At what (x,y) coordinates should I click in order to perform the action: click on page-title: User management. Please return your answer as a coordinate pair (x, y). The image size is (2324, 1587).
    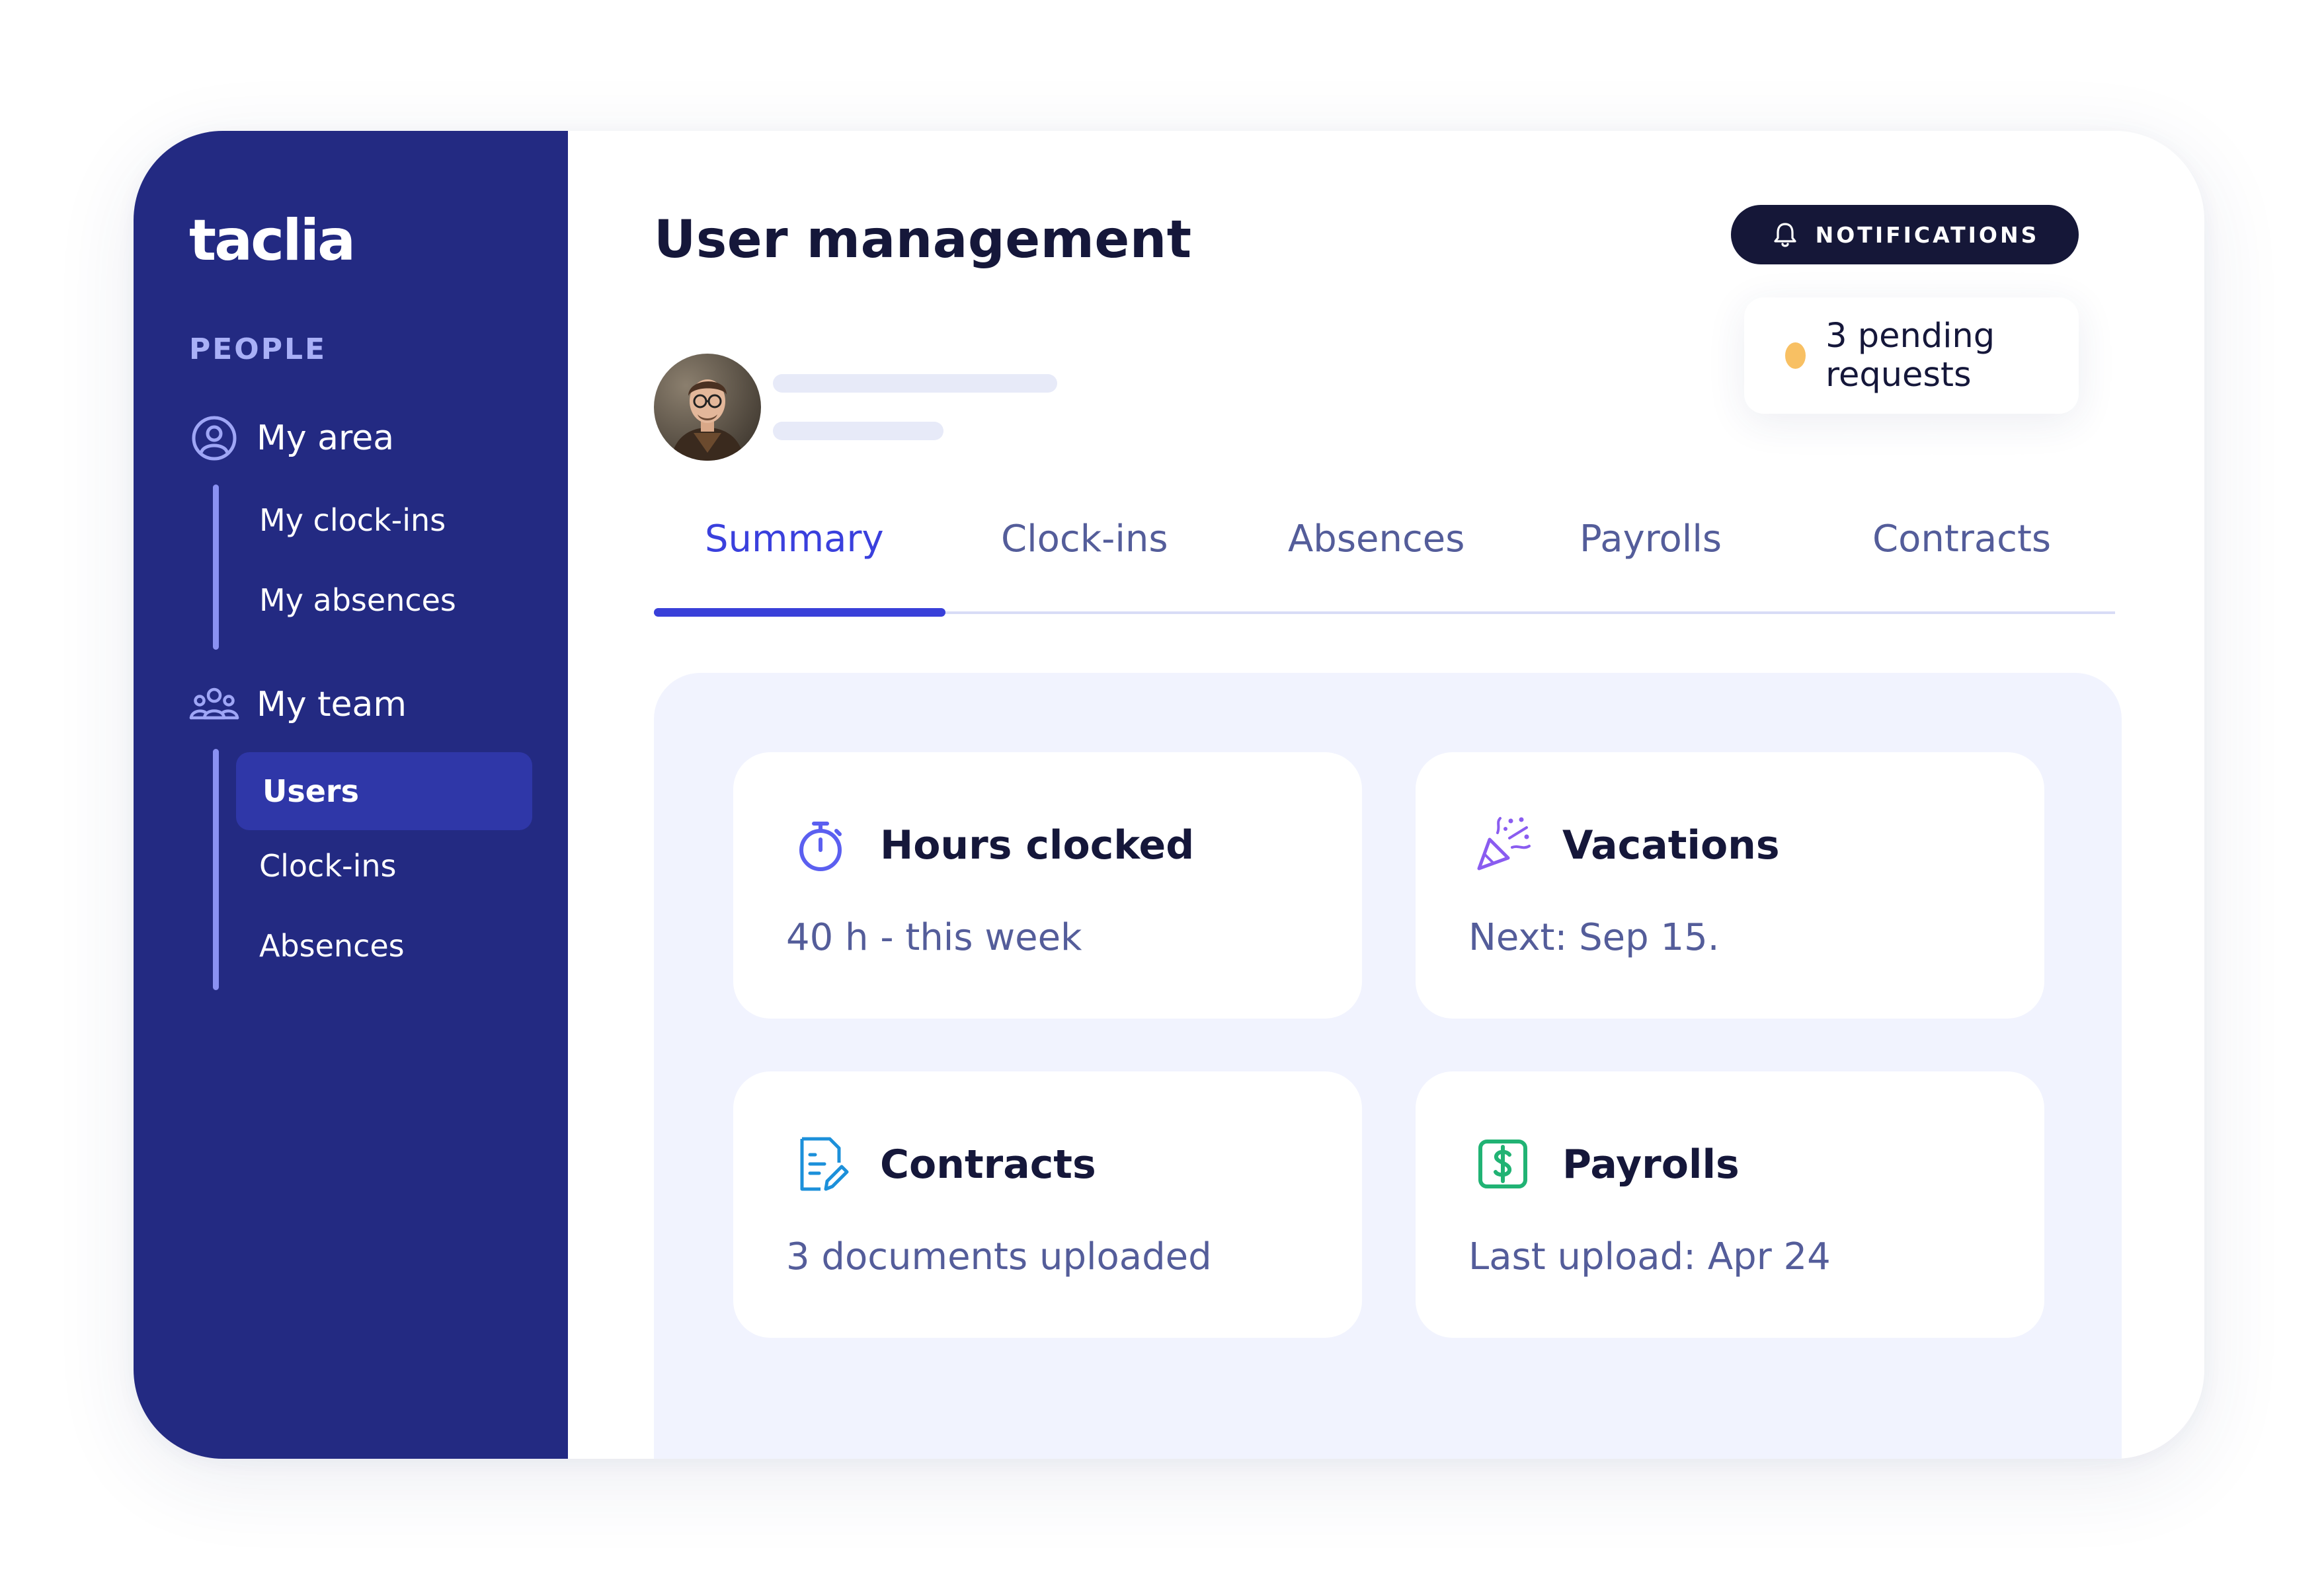
    Looking at the image, I should click on (923, 240).